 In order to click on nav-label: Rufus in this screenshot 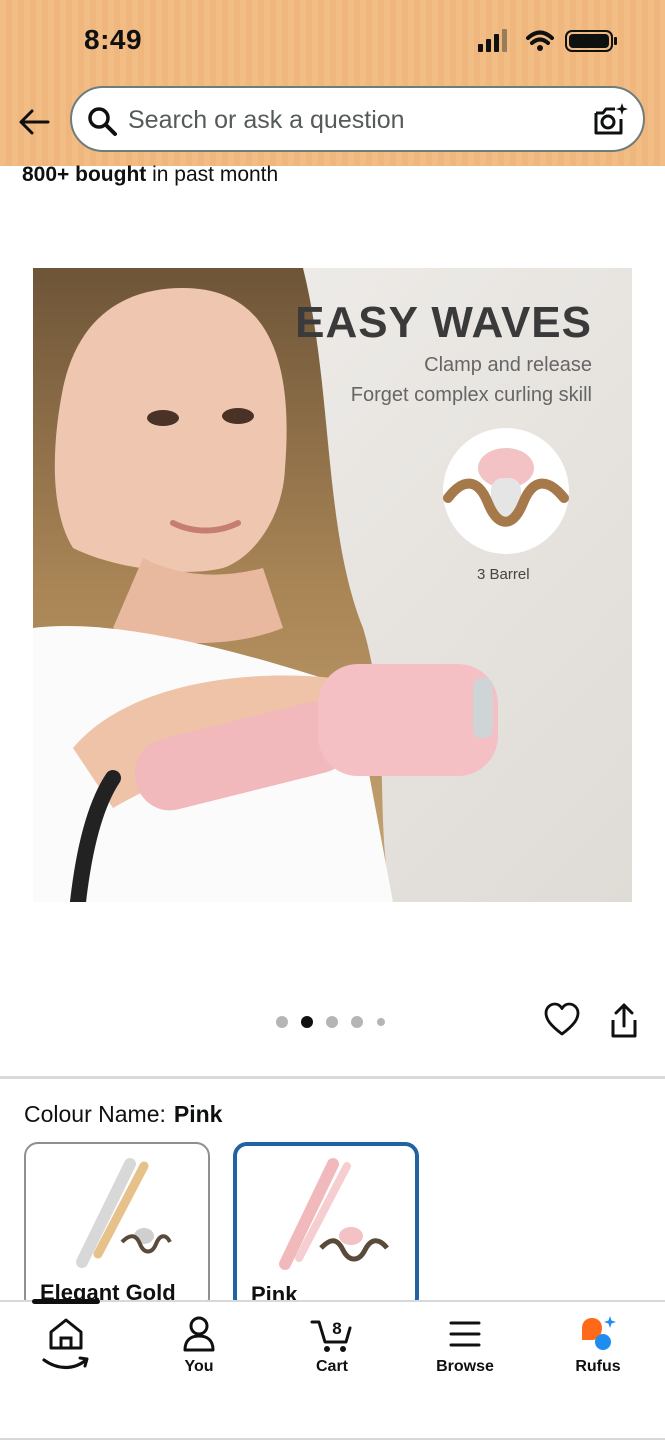, I will do `click(598, 1366)`.